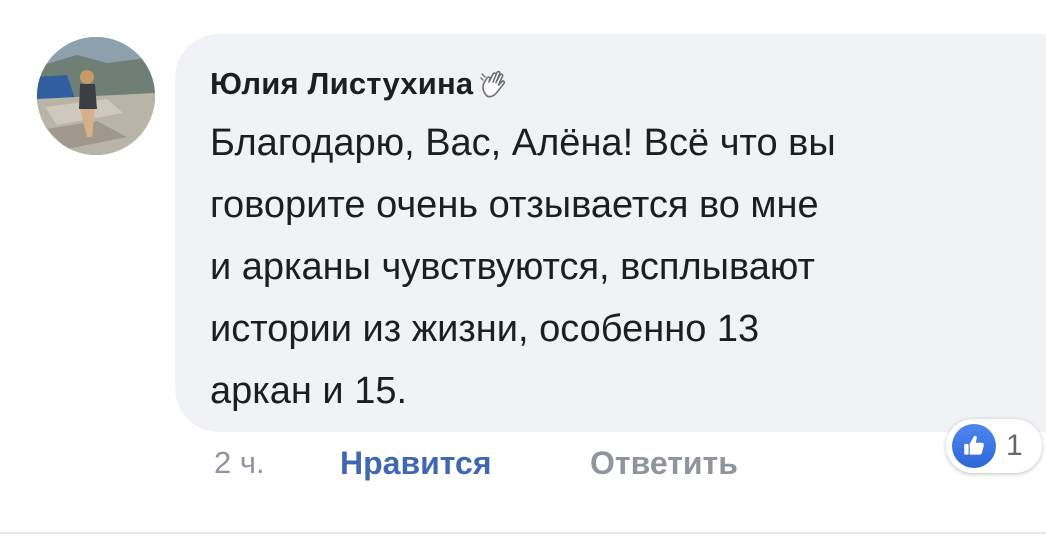 The width and height of the screenshot is (1046, 538). I want to click on reaction-summary: 1, so click(994, 446).